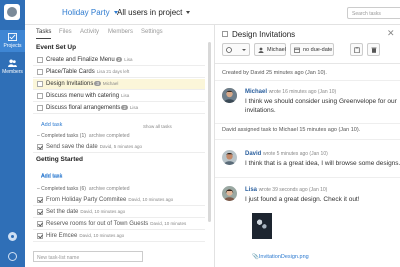 Image resolution: width=400 pixels, height=267 pixels. I want to click on power-icon, so click(12, 256).